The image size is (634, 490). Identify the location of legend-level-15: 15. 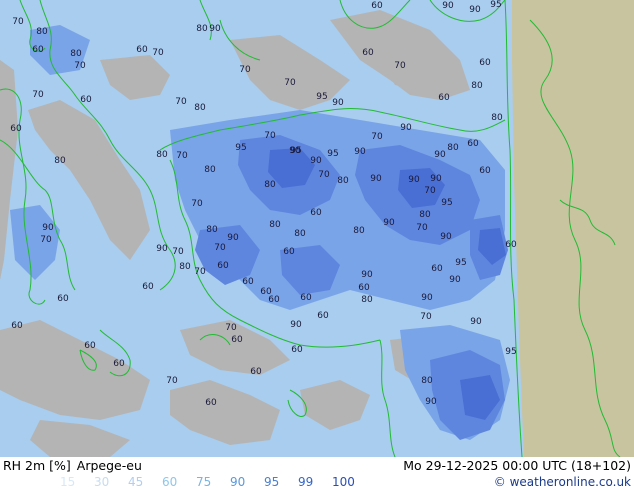
(68, 482).